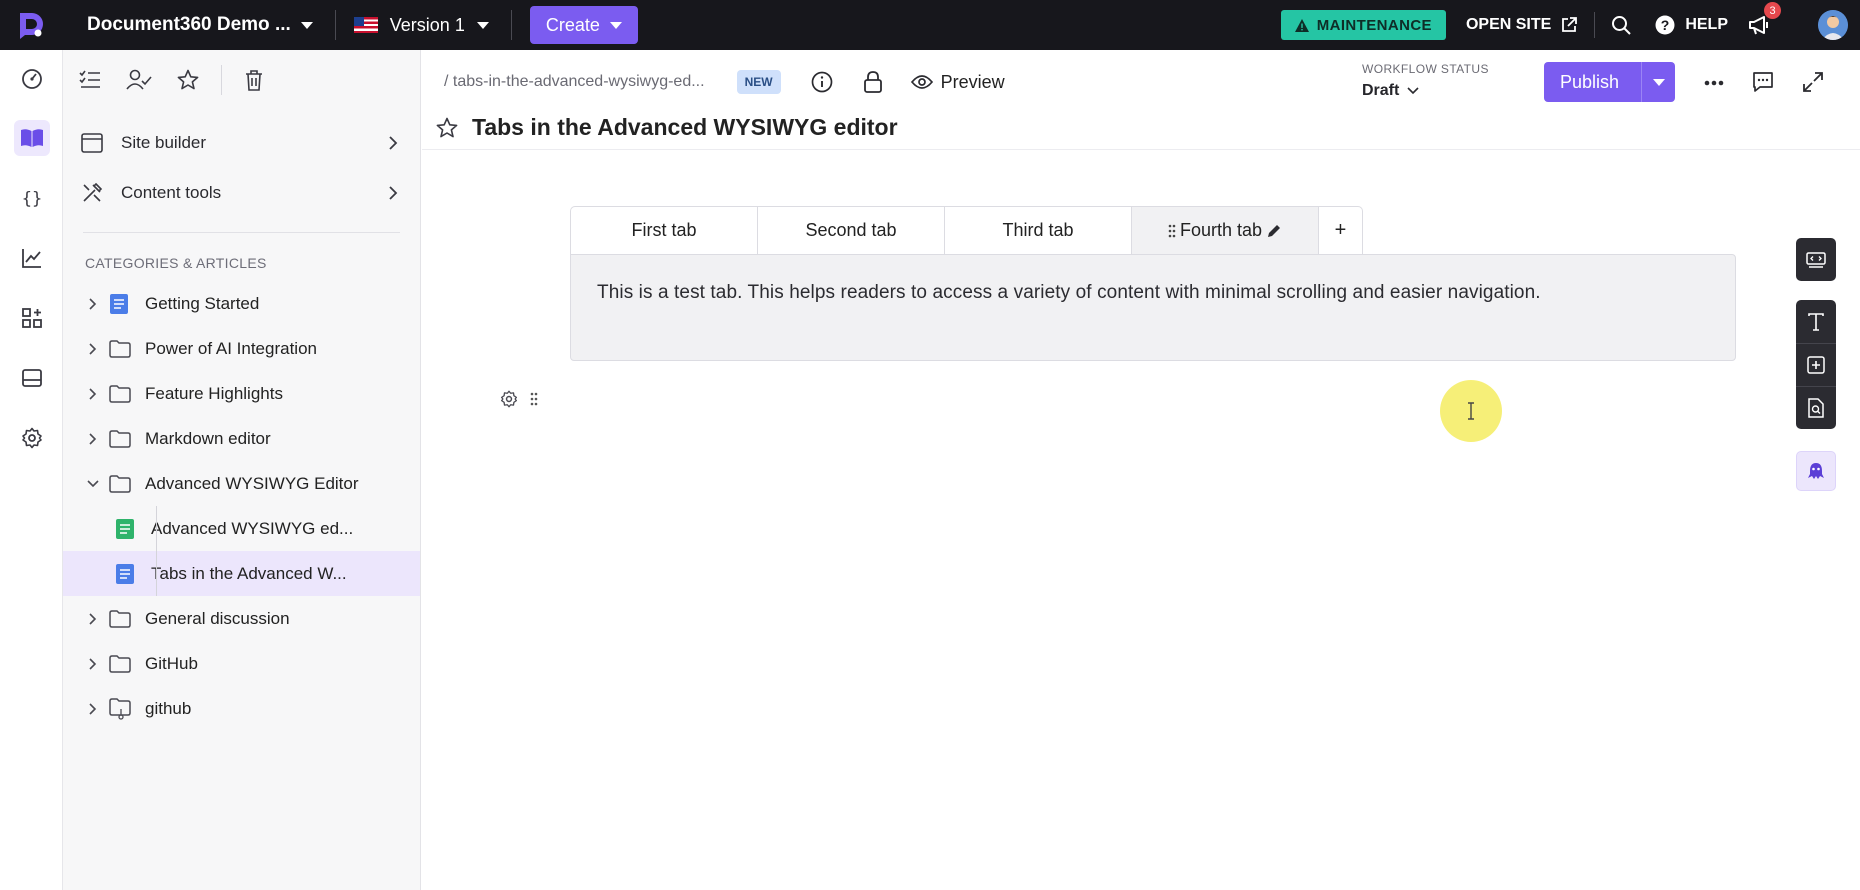 Image resolution: width=1860 pixels, height=890 pixels. What do you see at coordinates (31, 138) in the screenshot?
I see `rail-documentation` at bounding box center [31, 138].